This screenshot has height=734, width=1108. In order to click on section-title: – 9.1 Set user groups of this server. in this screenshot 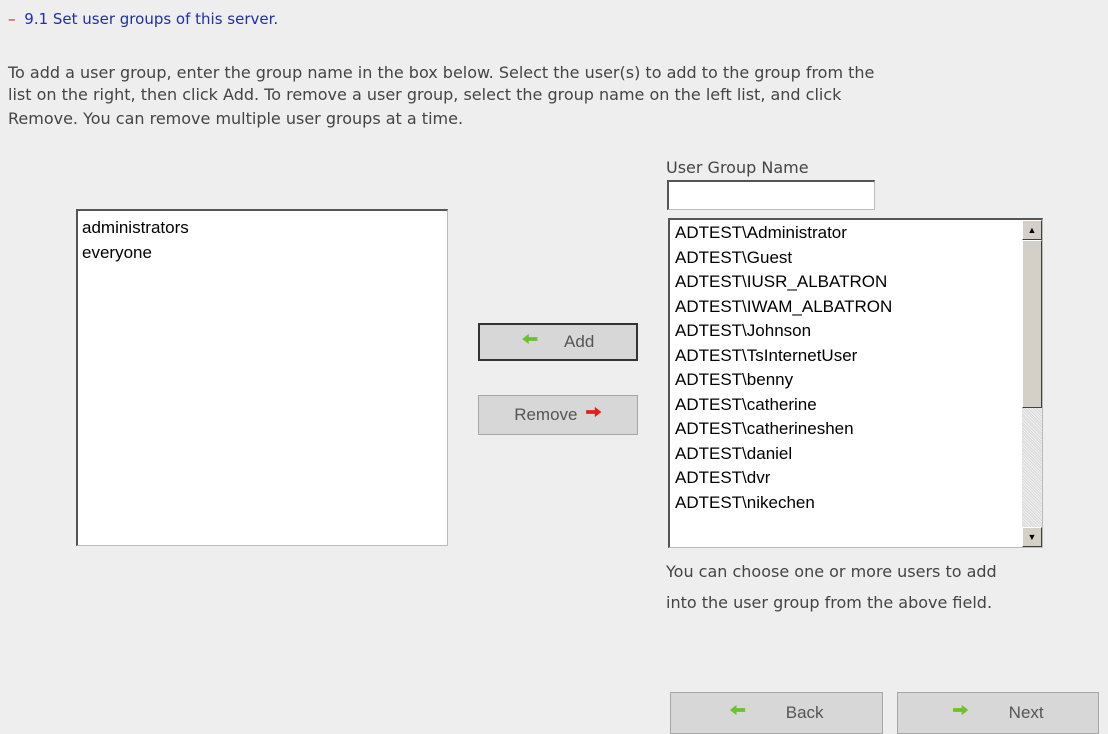, I will do `click(143, 19)`.